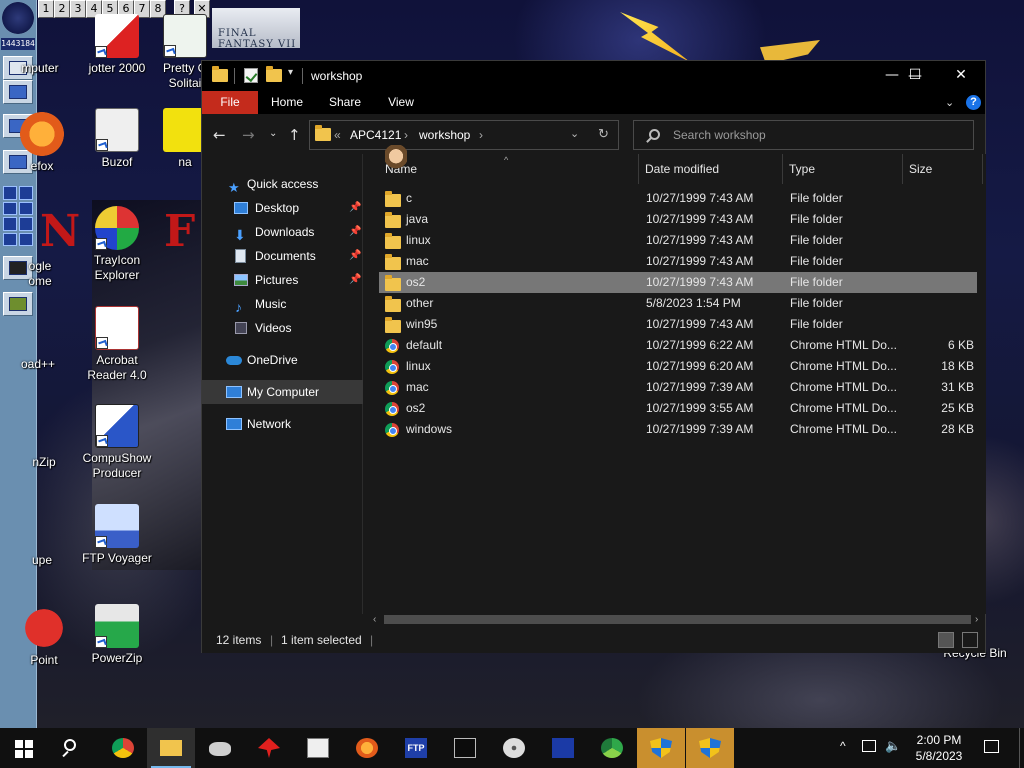 The height and width of the screenshot is (768, 1024). What do you see at coordinates (593, 76) in the screenshot?
I see `title-bar: ▾ workshop —` at bounding box center [593, 76].